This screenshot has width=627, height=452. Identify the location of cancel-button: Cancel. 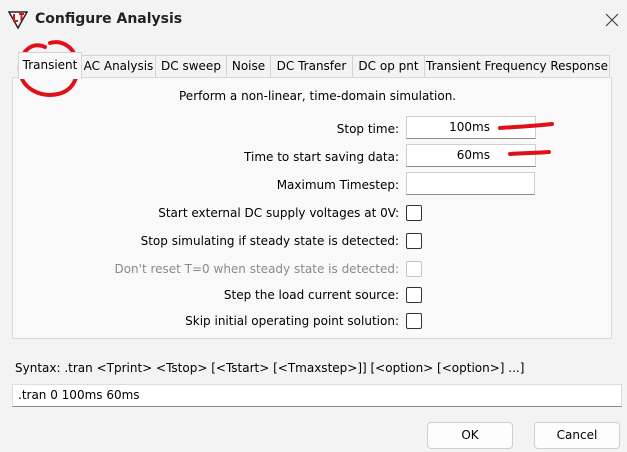
(577, 435).